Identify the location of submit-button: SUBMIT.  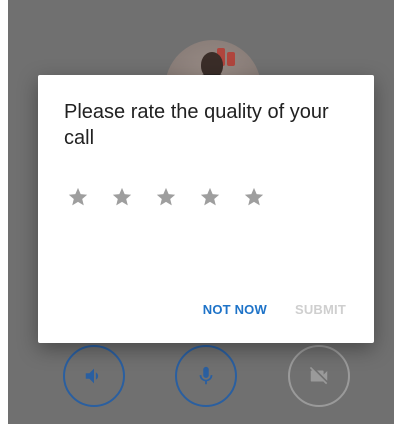
(320, 309).